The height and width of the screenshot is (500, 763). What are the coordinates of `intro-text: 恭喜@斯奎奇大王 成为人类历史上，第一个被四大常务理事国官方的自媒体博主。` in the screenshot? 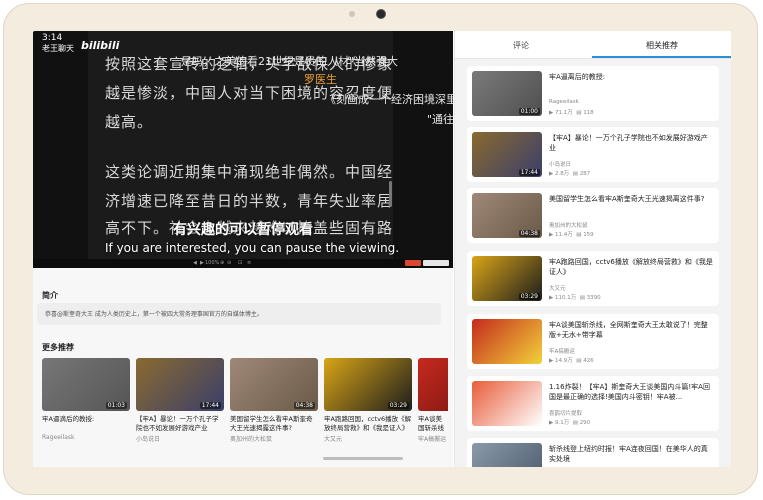 It's located at (154, 314).